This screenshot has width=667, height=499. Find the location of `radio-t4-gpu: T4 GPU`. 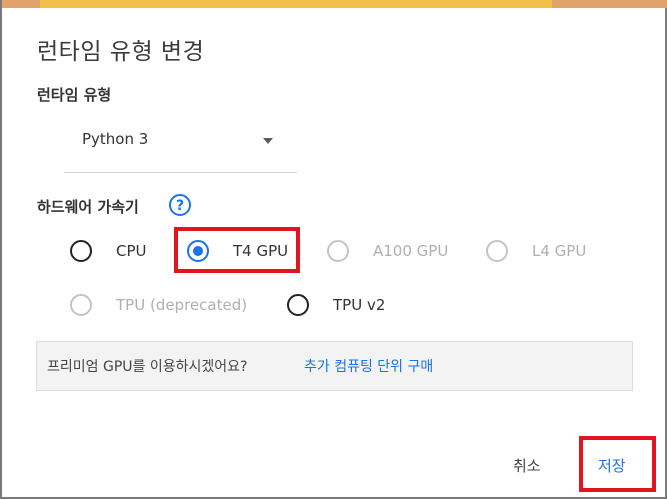

radio-t4-gpu: T4 GPU is located at coordinates (237, 251).